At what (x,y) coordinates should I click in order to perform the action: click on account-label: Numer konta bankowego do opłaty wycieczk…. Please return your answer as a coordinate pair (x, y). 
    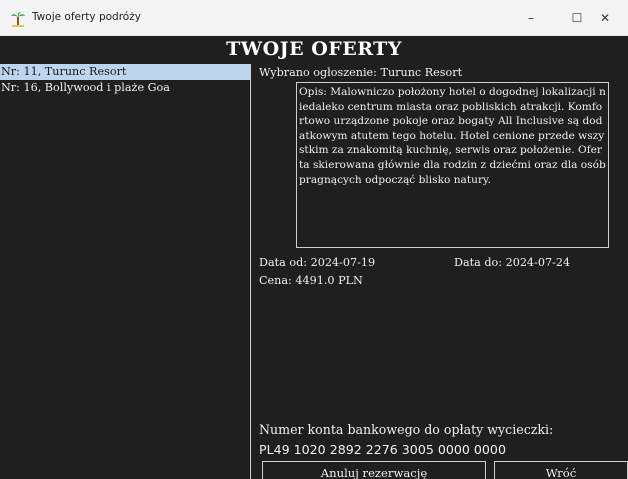
    Looking at the image, I should click on (406, 429).